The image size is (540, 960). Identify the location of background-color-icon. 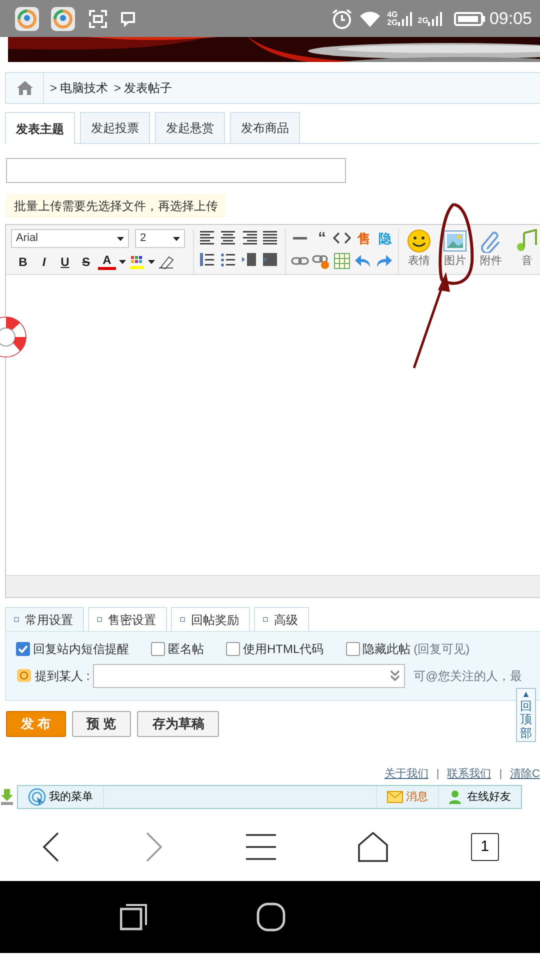
(137, 262).